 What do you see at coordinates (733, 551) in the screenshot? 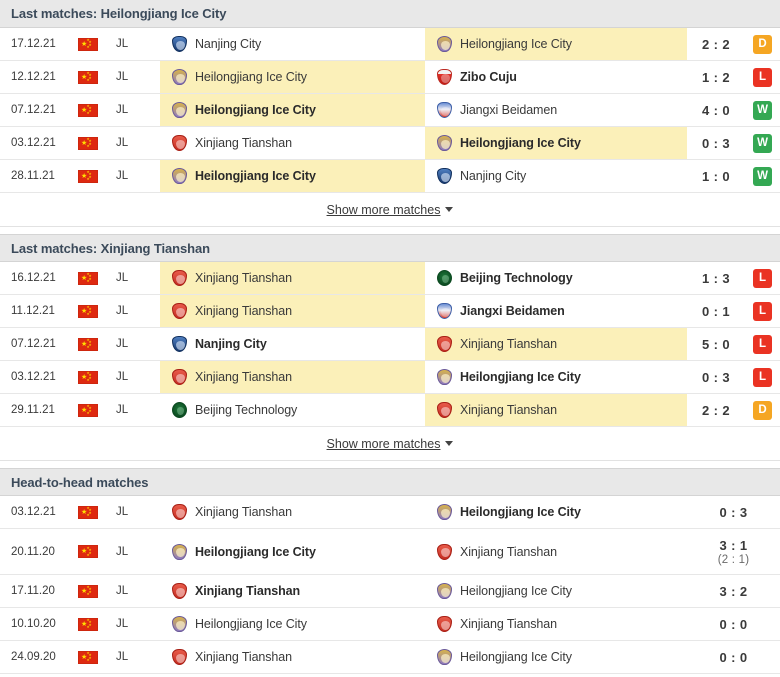
I see `match-score: 3 : 1 (2 : 1)` at bounding box center [733, 551].